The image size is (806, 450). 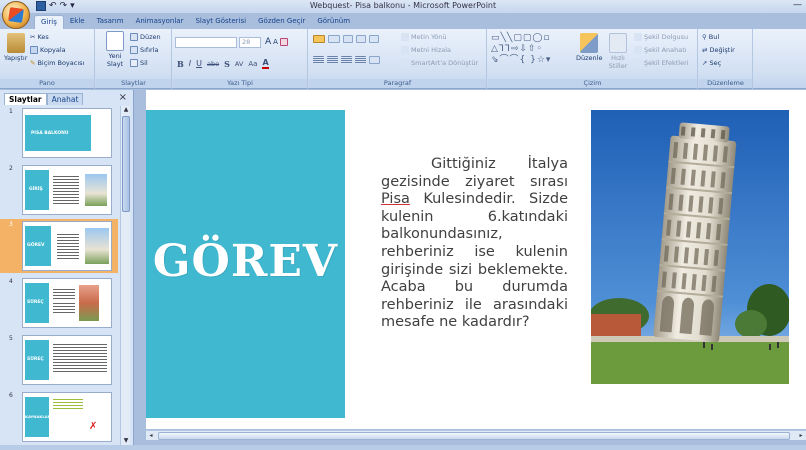 I want to click on slide-title: GÖREV, so click(x=245, y=261).